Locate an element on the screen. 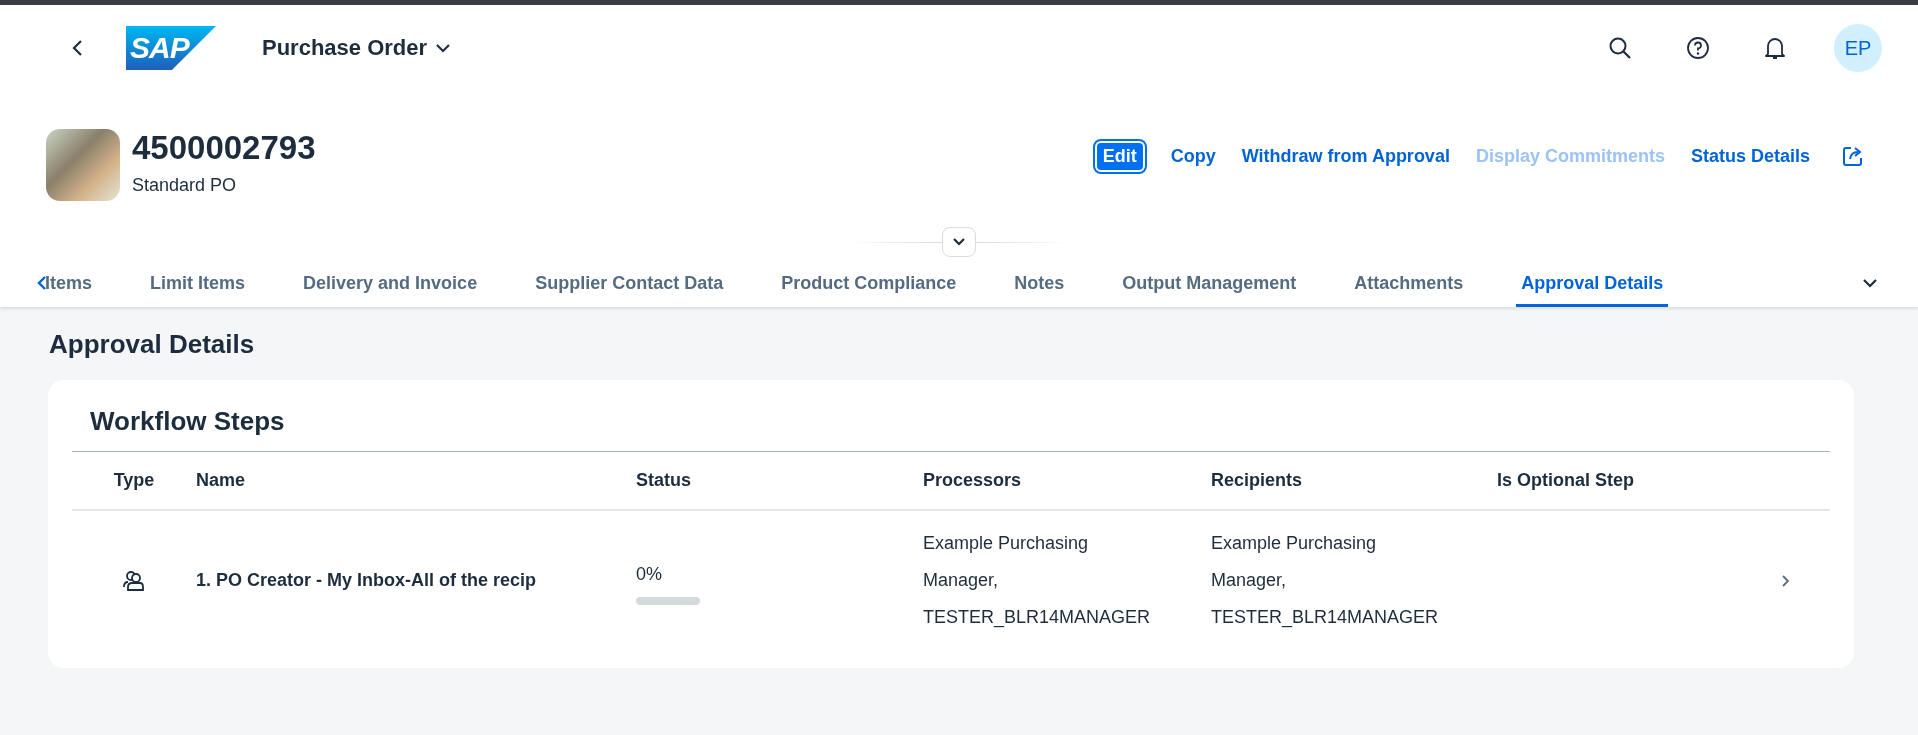 The image size is (1918, 735). status-percent: 0% is located at coordinates (649, 574).